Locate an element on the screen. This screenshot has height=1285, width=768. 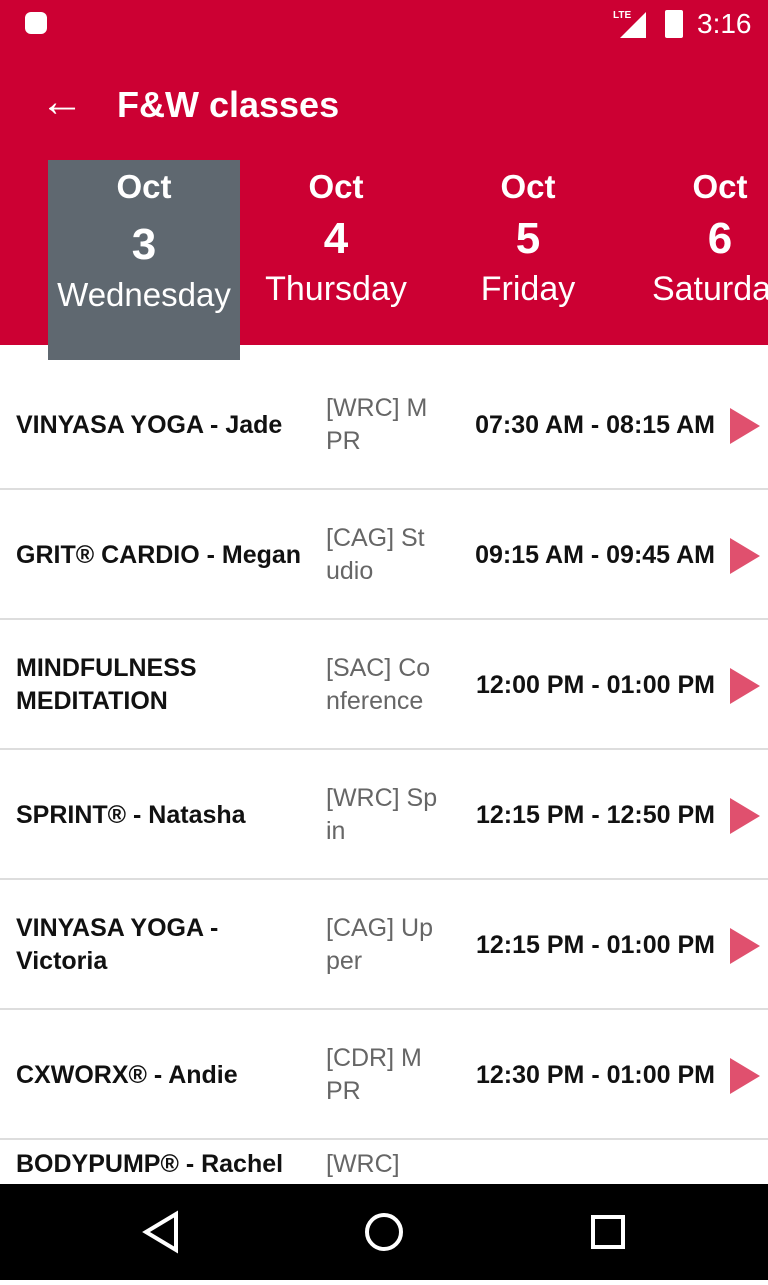
class-name: VINYASA YOGA - Jade is located at coordinates (149, 424).